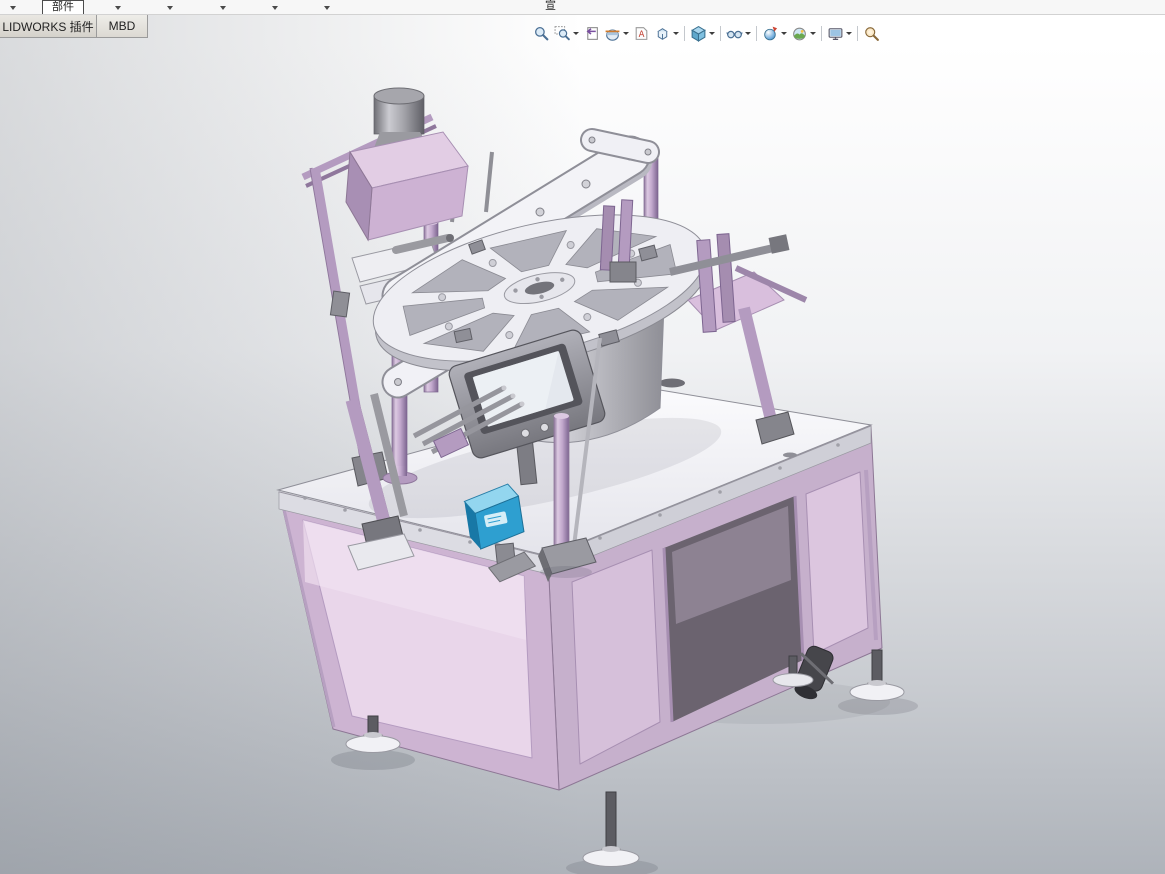  I want to click on zoom-to-area-button, so click(566, 33).